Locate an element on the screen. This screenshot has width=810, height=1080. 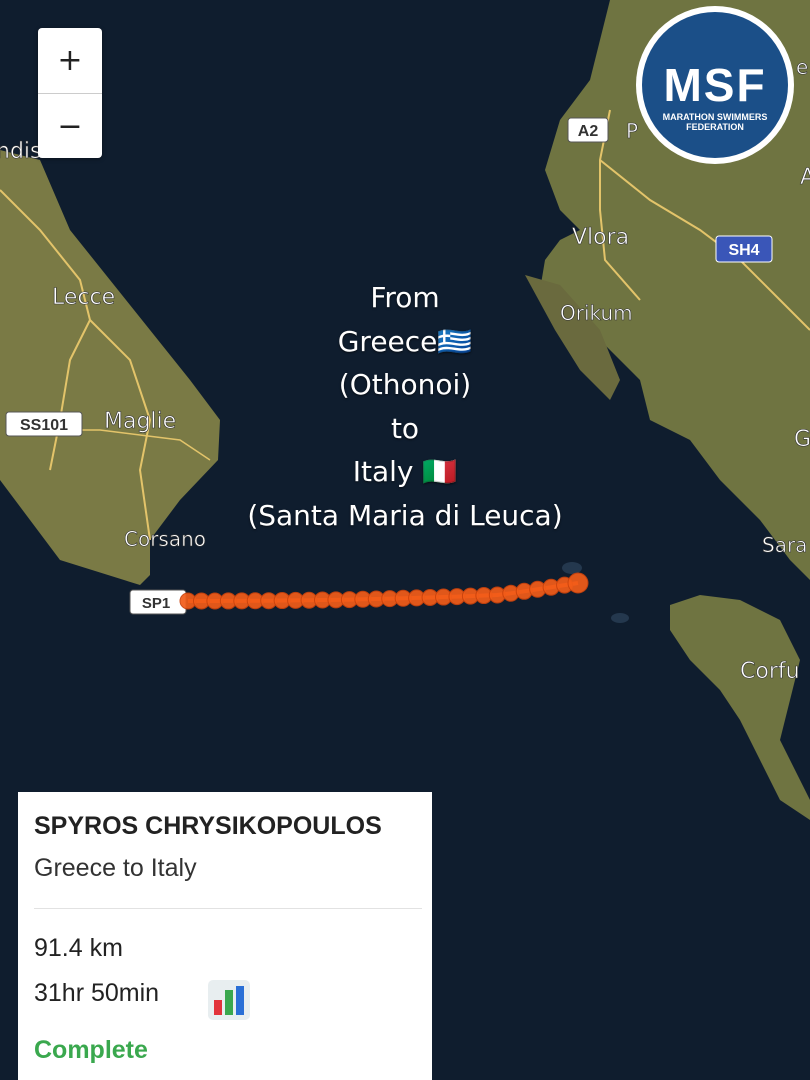
zoom-control: + − is located at coordinates (70, 93).